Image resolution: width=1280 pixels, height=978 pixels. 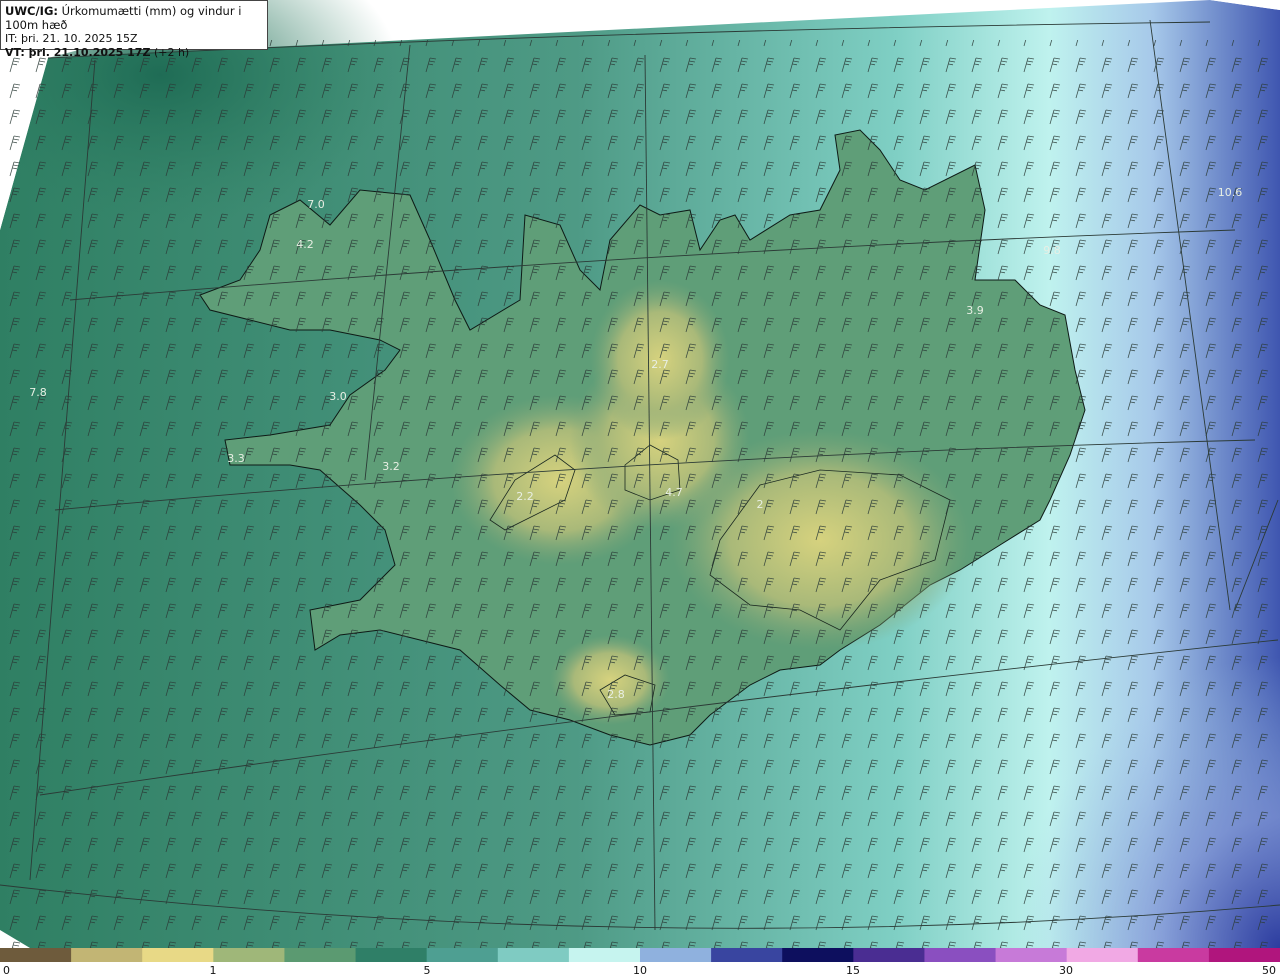 I want to click on init-time-prefix: IT:, so click(x=11, y=38).